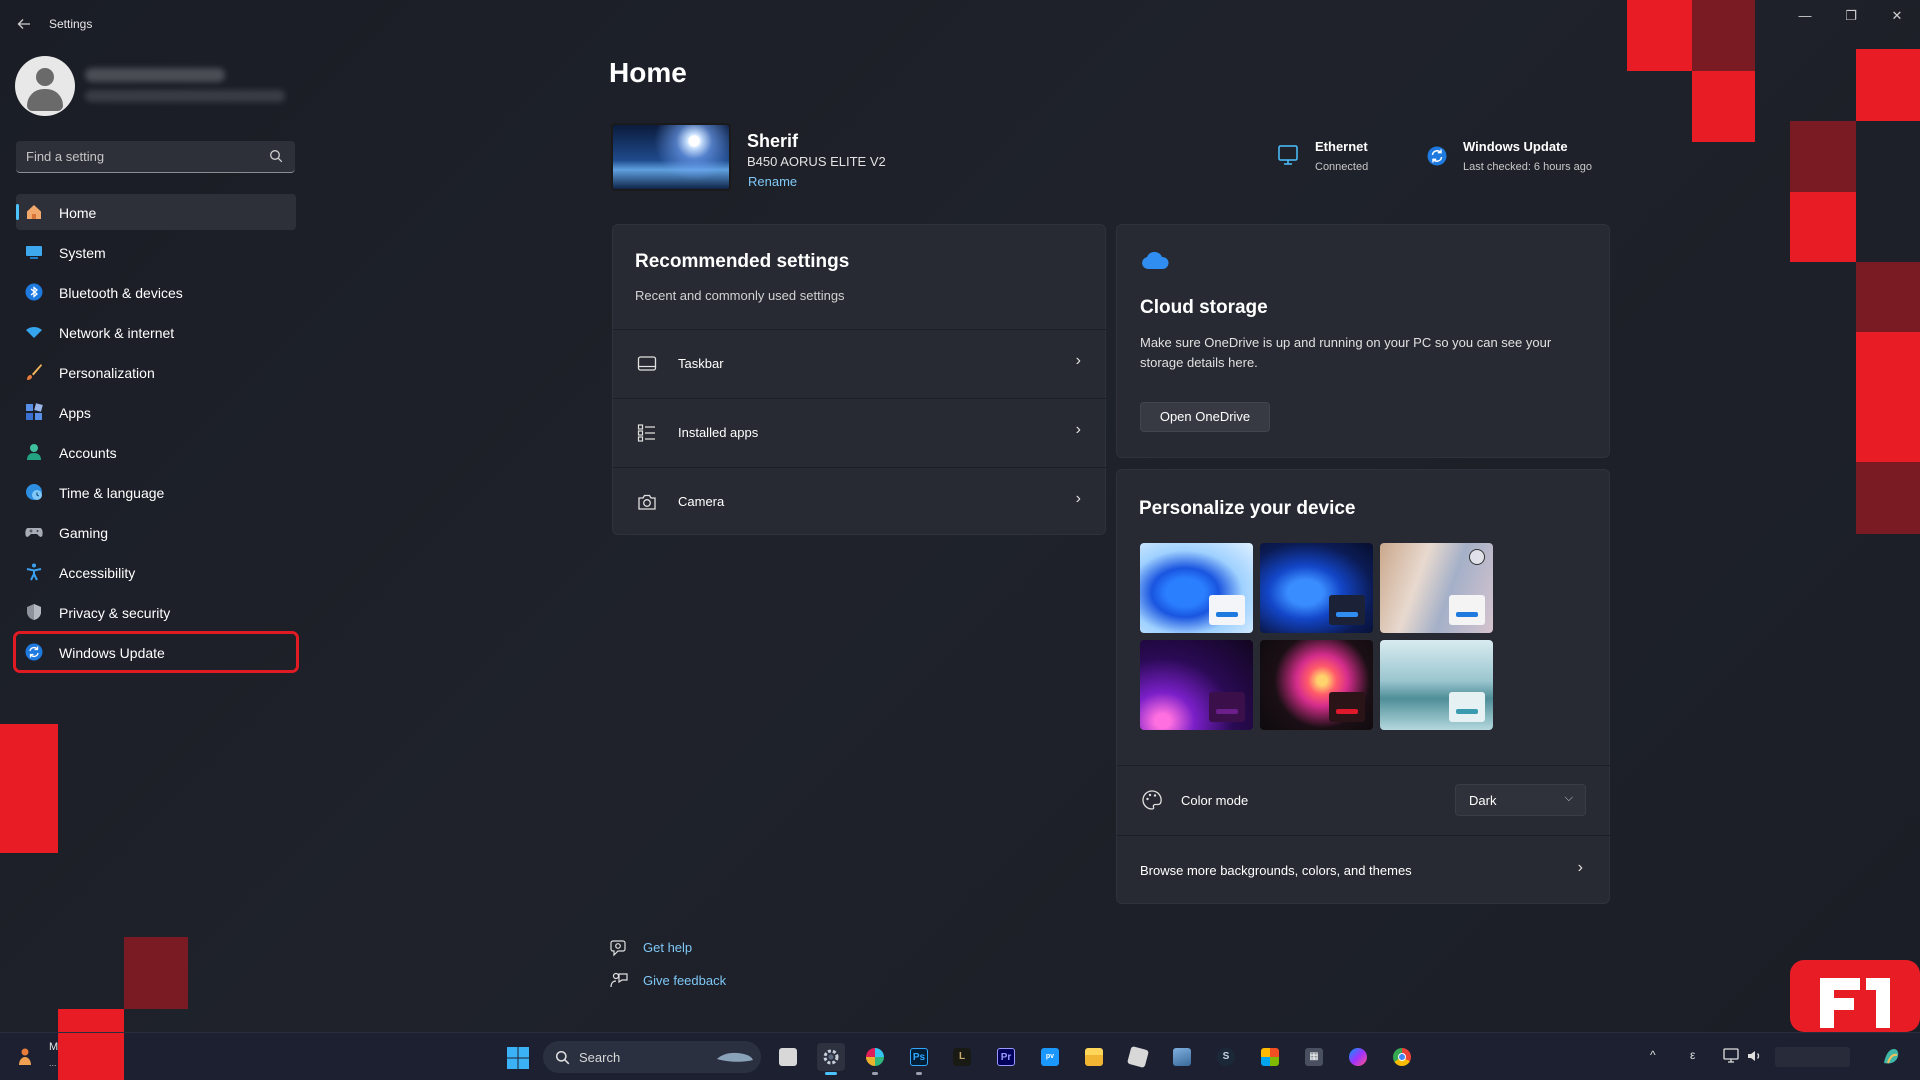 The height and width of the screenshot is (1080, 1920). What do you see at coordinates (1006, 1057) in the screenshot?
I see `taskbar-app-premiere: Pr` at bounding box center [1006, 1057].